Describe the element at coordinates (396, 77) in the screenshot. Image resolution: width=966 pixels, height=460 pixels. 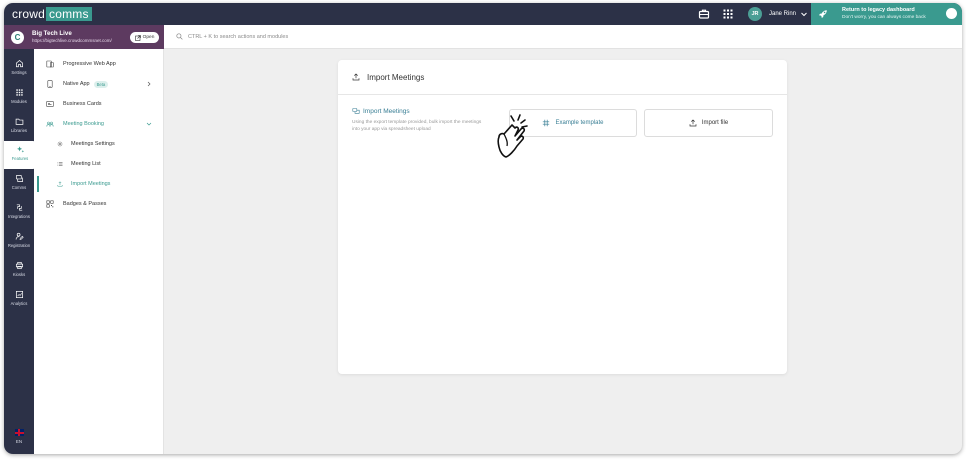
I see `page-title: Import Meetings` at that location.